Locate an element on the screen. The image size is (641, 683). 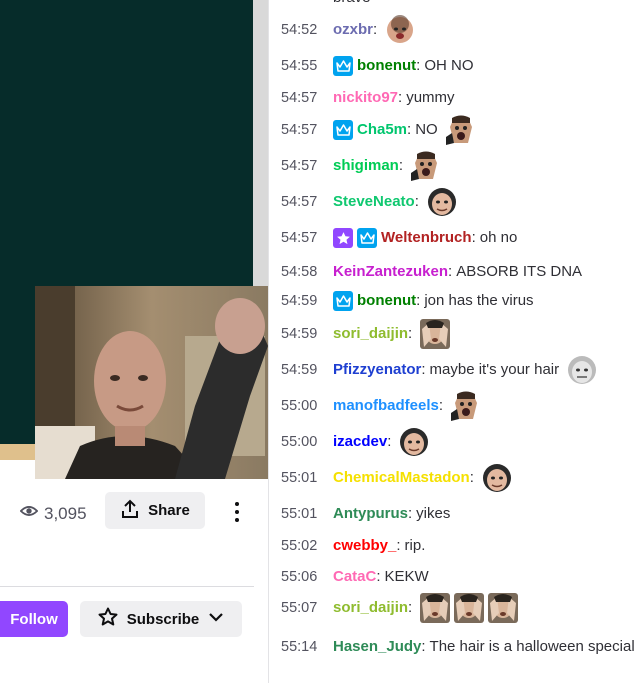
chat-message: 54:55 bonenut: OH NO is located at coordinates (458, 66).